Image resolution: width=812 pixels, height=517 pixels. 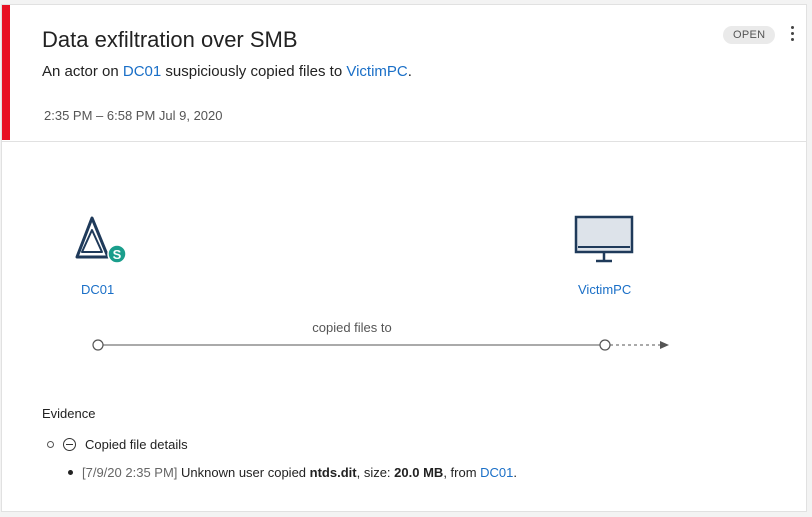 What do you see at coordinates (97, 289) in the screenshot?
I see `source-node-label: DC01` at bounding box center [97, 289].